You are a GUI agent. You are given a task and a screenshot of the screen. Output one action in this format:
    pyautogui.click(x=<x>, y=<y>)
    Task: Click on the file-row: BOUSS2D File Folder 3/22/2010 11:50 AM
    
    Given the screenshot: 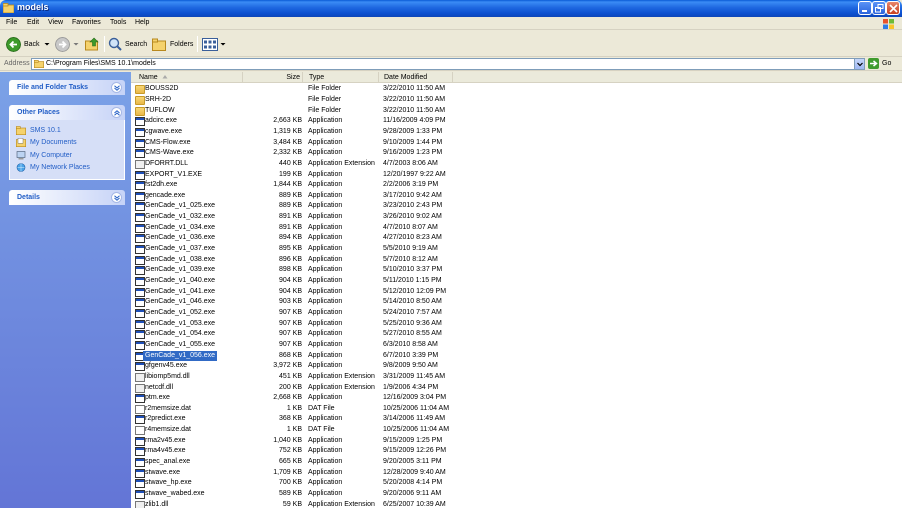 What is the action you would take?
    pyautogui.click(x=516, y=89)
    